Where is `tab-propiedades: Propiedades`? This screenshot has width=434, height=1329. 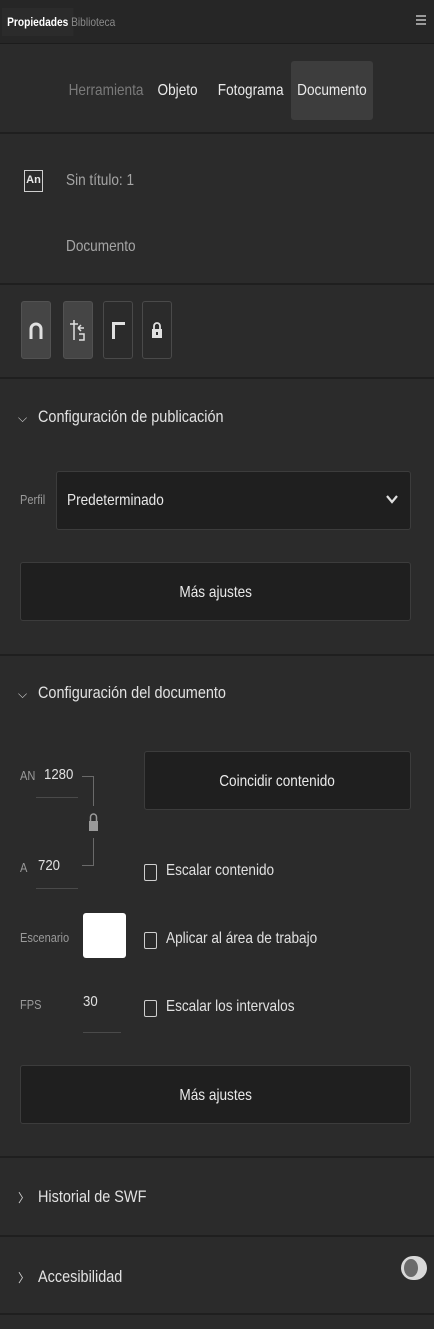
tab-propiedades: Propiedades is located at coordinates (38, 22).